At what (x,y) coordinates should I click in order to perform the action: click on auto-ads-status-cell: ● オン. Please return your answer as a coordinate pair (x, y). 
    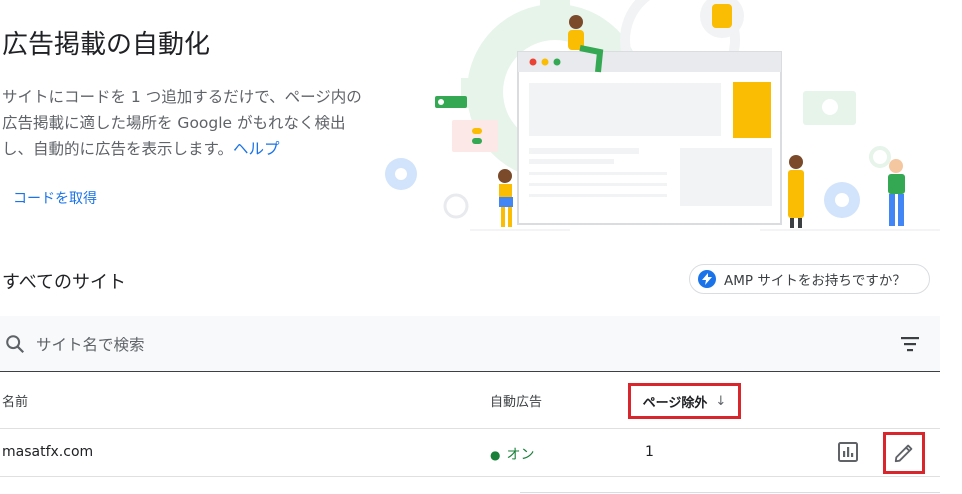
    Looking at the image, I should click on (512, 454).